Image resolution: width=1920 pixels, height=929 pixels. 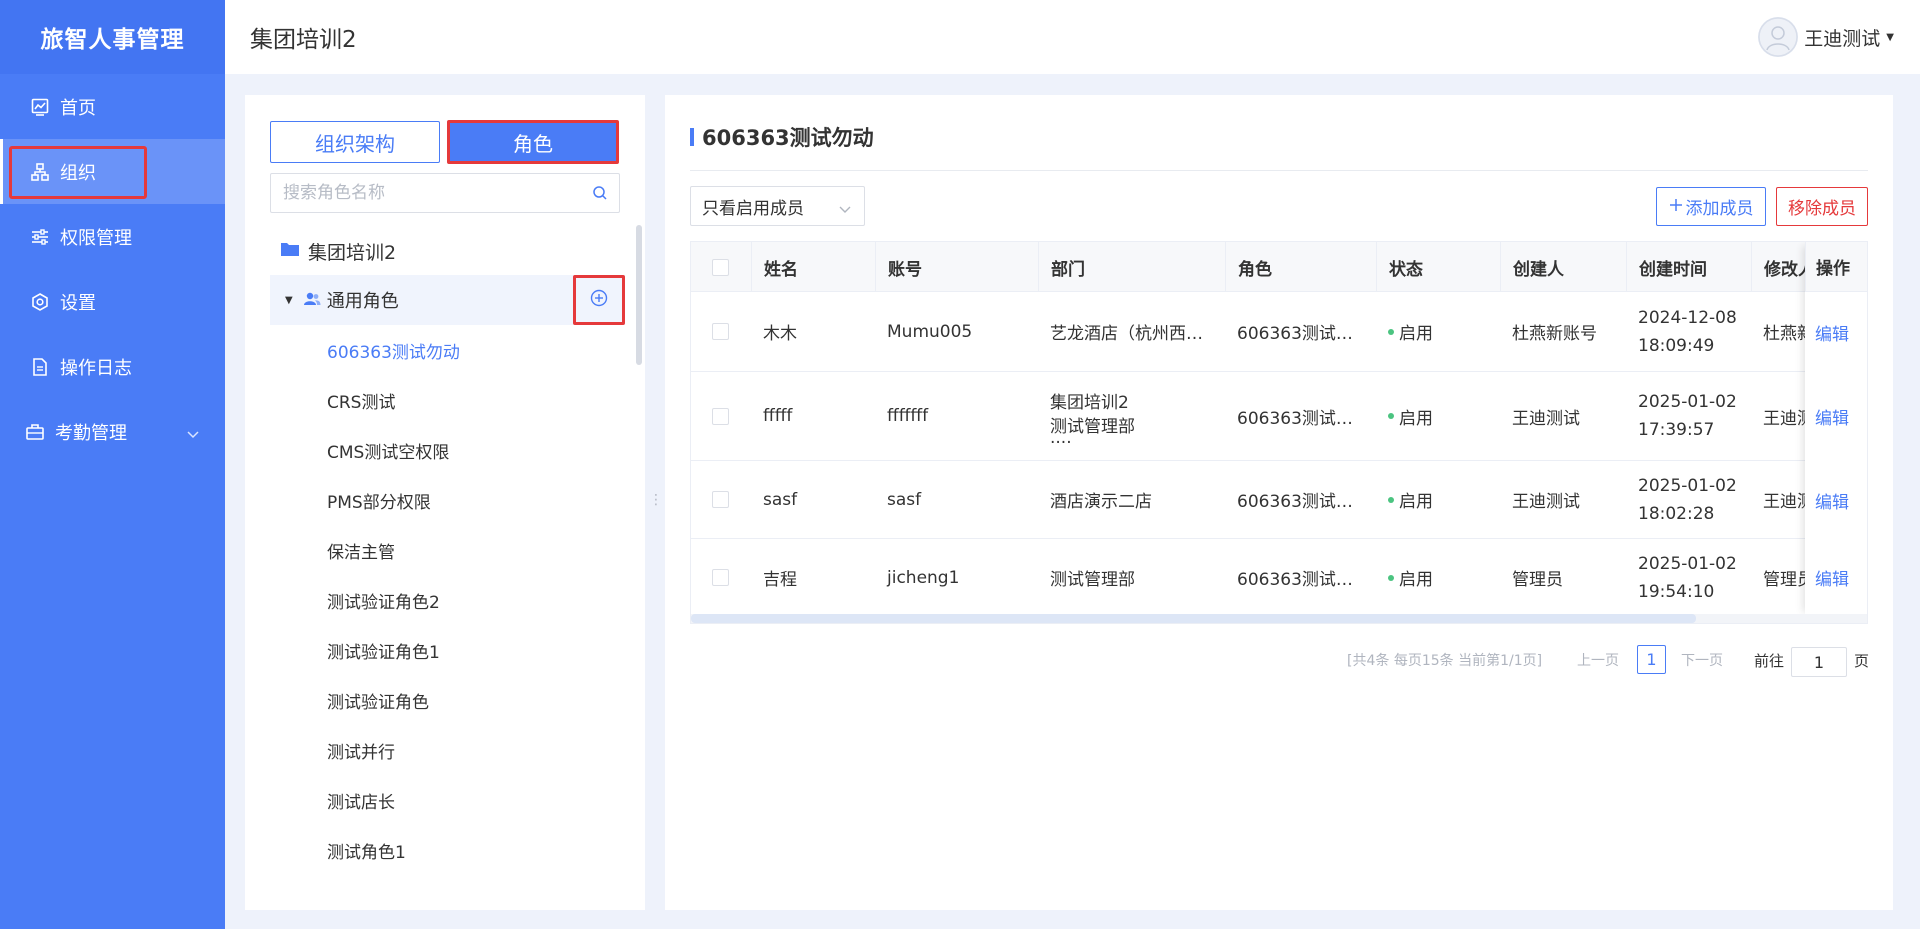 What do you see at coordinates (393, 350) in the screenshot?
I see `role-item: 606363测试勿动` at bounding box center [393, 350].